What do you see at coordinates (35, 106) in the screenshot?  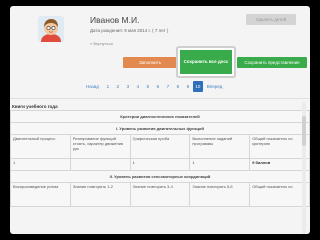 I see `section-label: Книги учебного года` at bounding box center [35, 106].